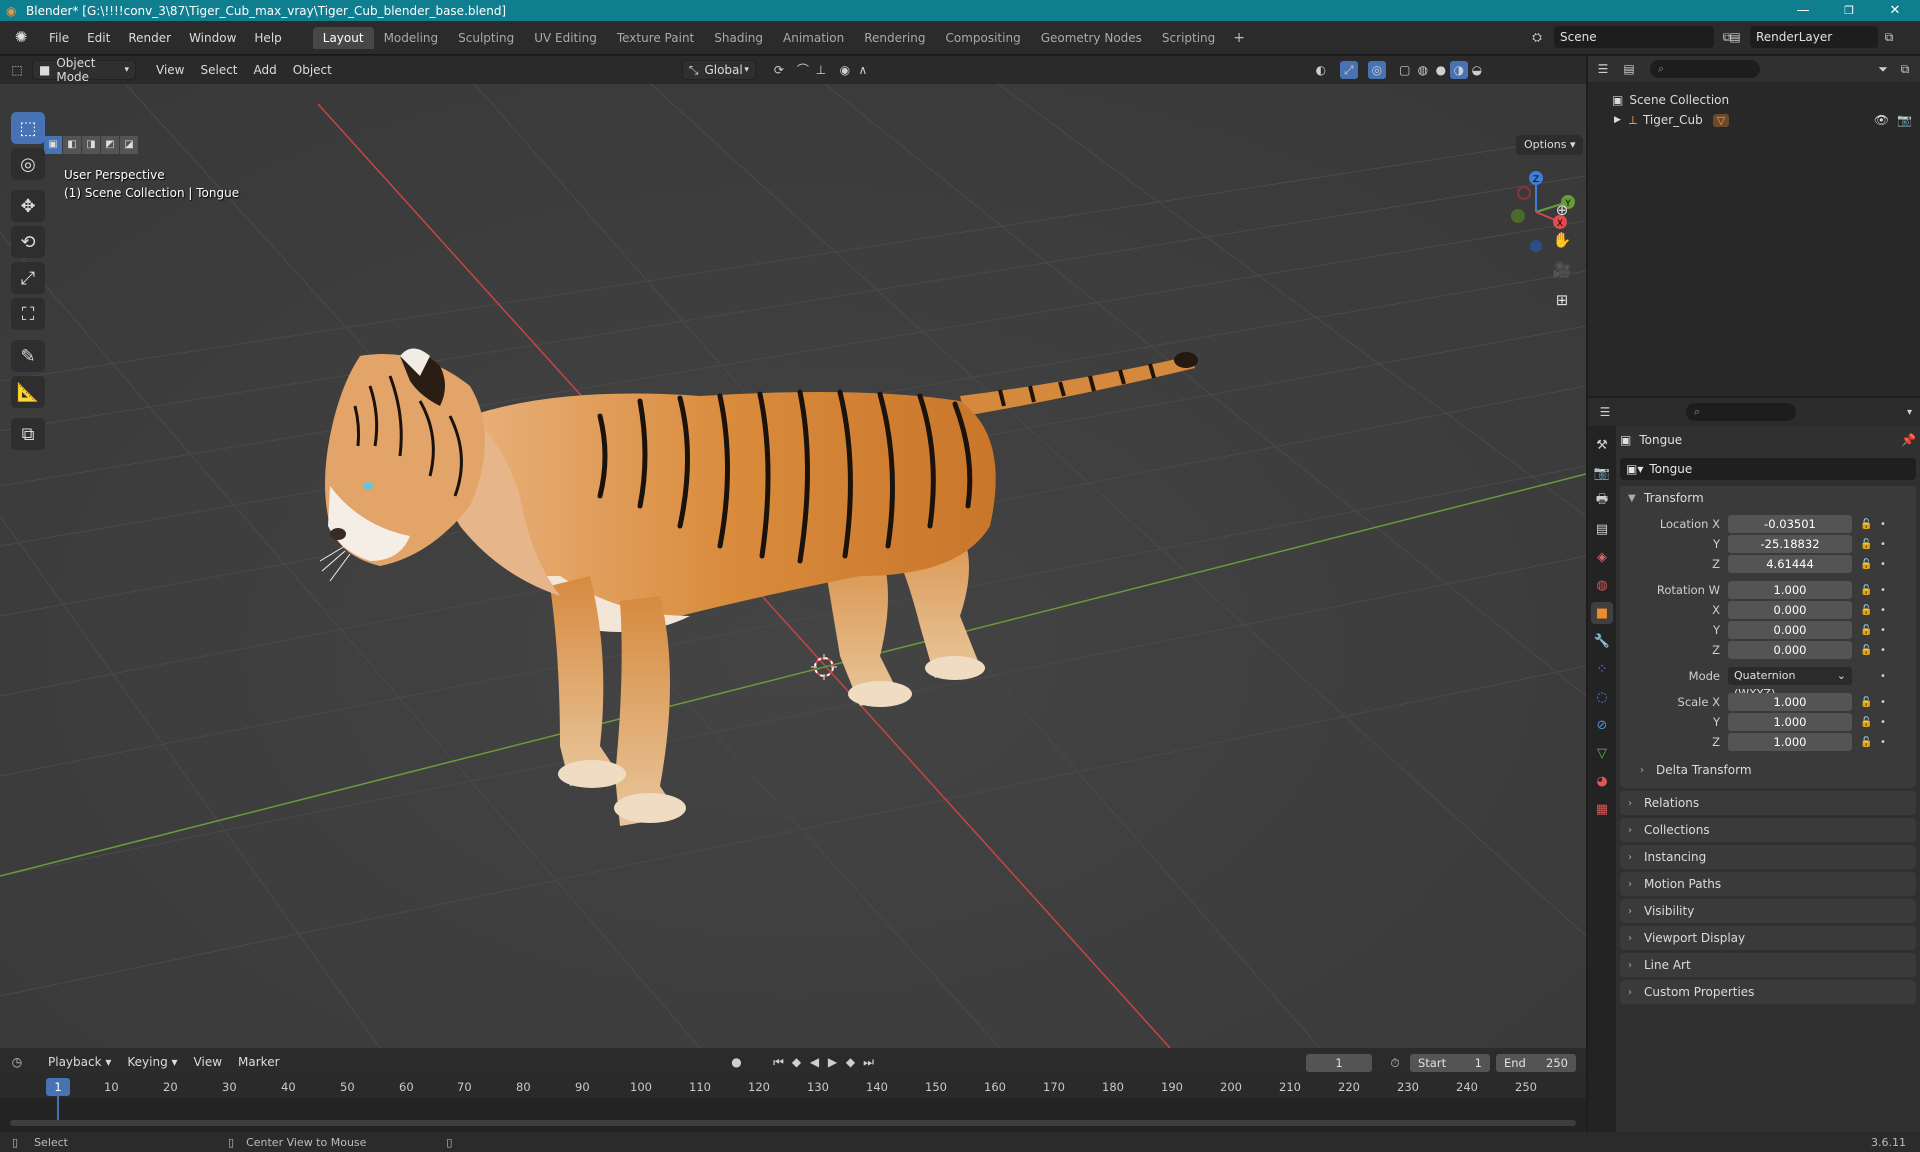 This screenshot has width=1920, height=1152. Describe the element at coordinates (1790, 722) in the screenshot. I see `scale-y-field: 1.000` at that location.